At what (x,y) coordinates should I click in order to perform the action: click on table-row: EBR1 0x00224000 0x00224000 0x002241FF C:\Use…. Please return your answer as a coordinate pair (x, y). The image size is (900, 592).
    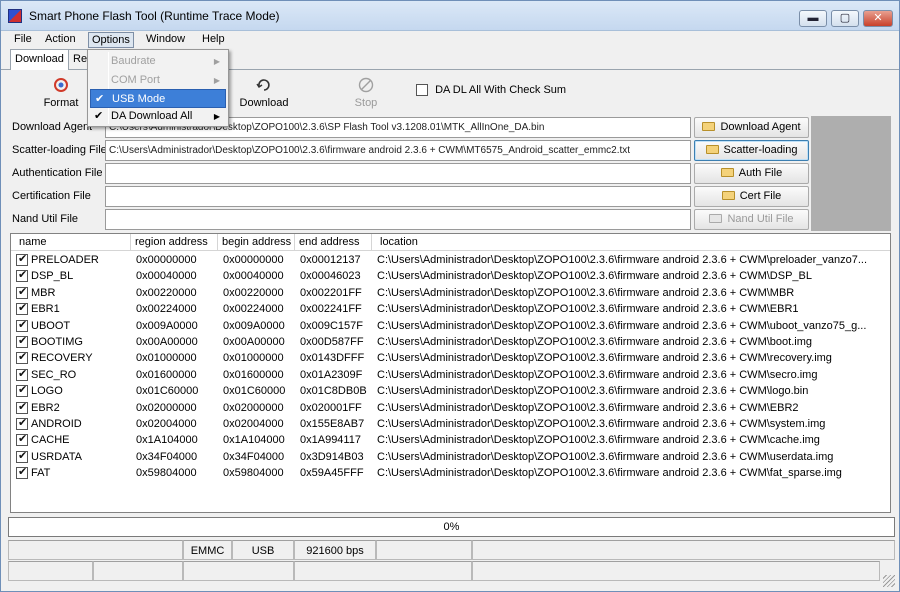
    Looking at the image, I should click on (450, 309).